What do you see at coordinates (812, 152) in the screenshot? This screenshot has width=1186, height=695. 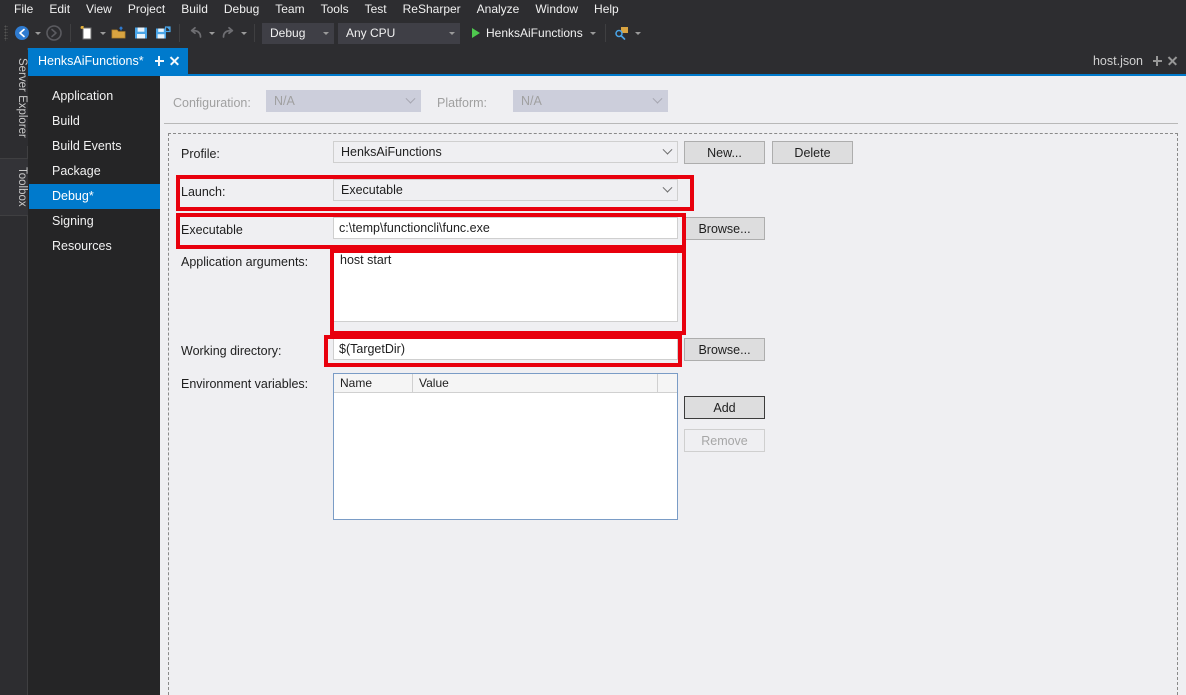 I see `delete-profile-button: Delete` at bounding box center [812, 152].